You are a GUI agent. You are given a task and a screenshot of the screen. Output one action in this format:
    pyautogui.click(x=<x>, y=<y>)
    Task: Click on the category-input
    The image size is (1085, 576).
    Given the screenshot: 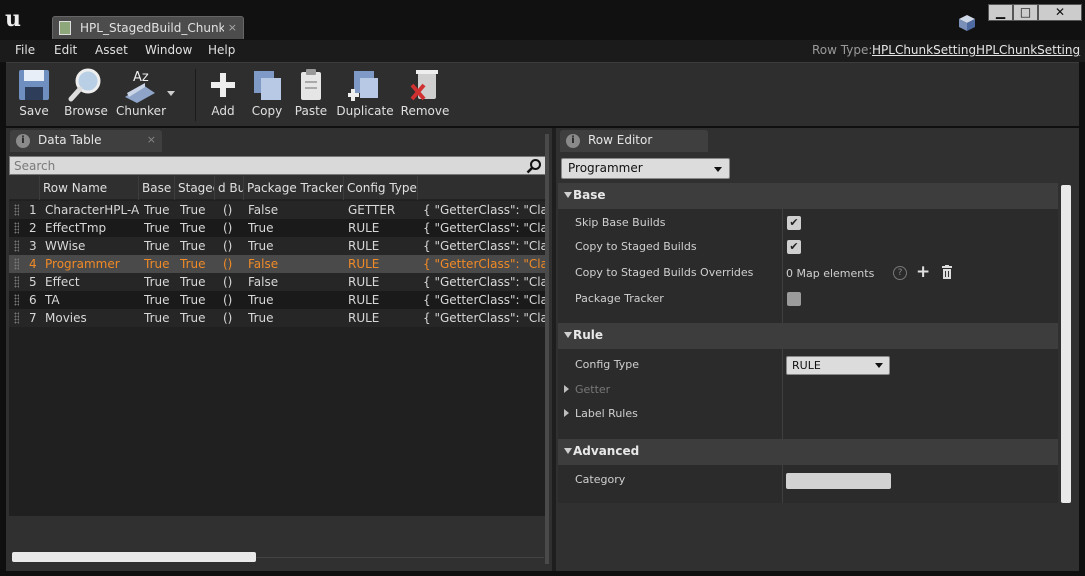 What is the action you would take?
    pyautogui.click(x=838, y=481)
    